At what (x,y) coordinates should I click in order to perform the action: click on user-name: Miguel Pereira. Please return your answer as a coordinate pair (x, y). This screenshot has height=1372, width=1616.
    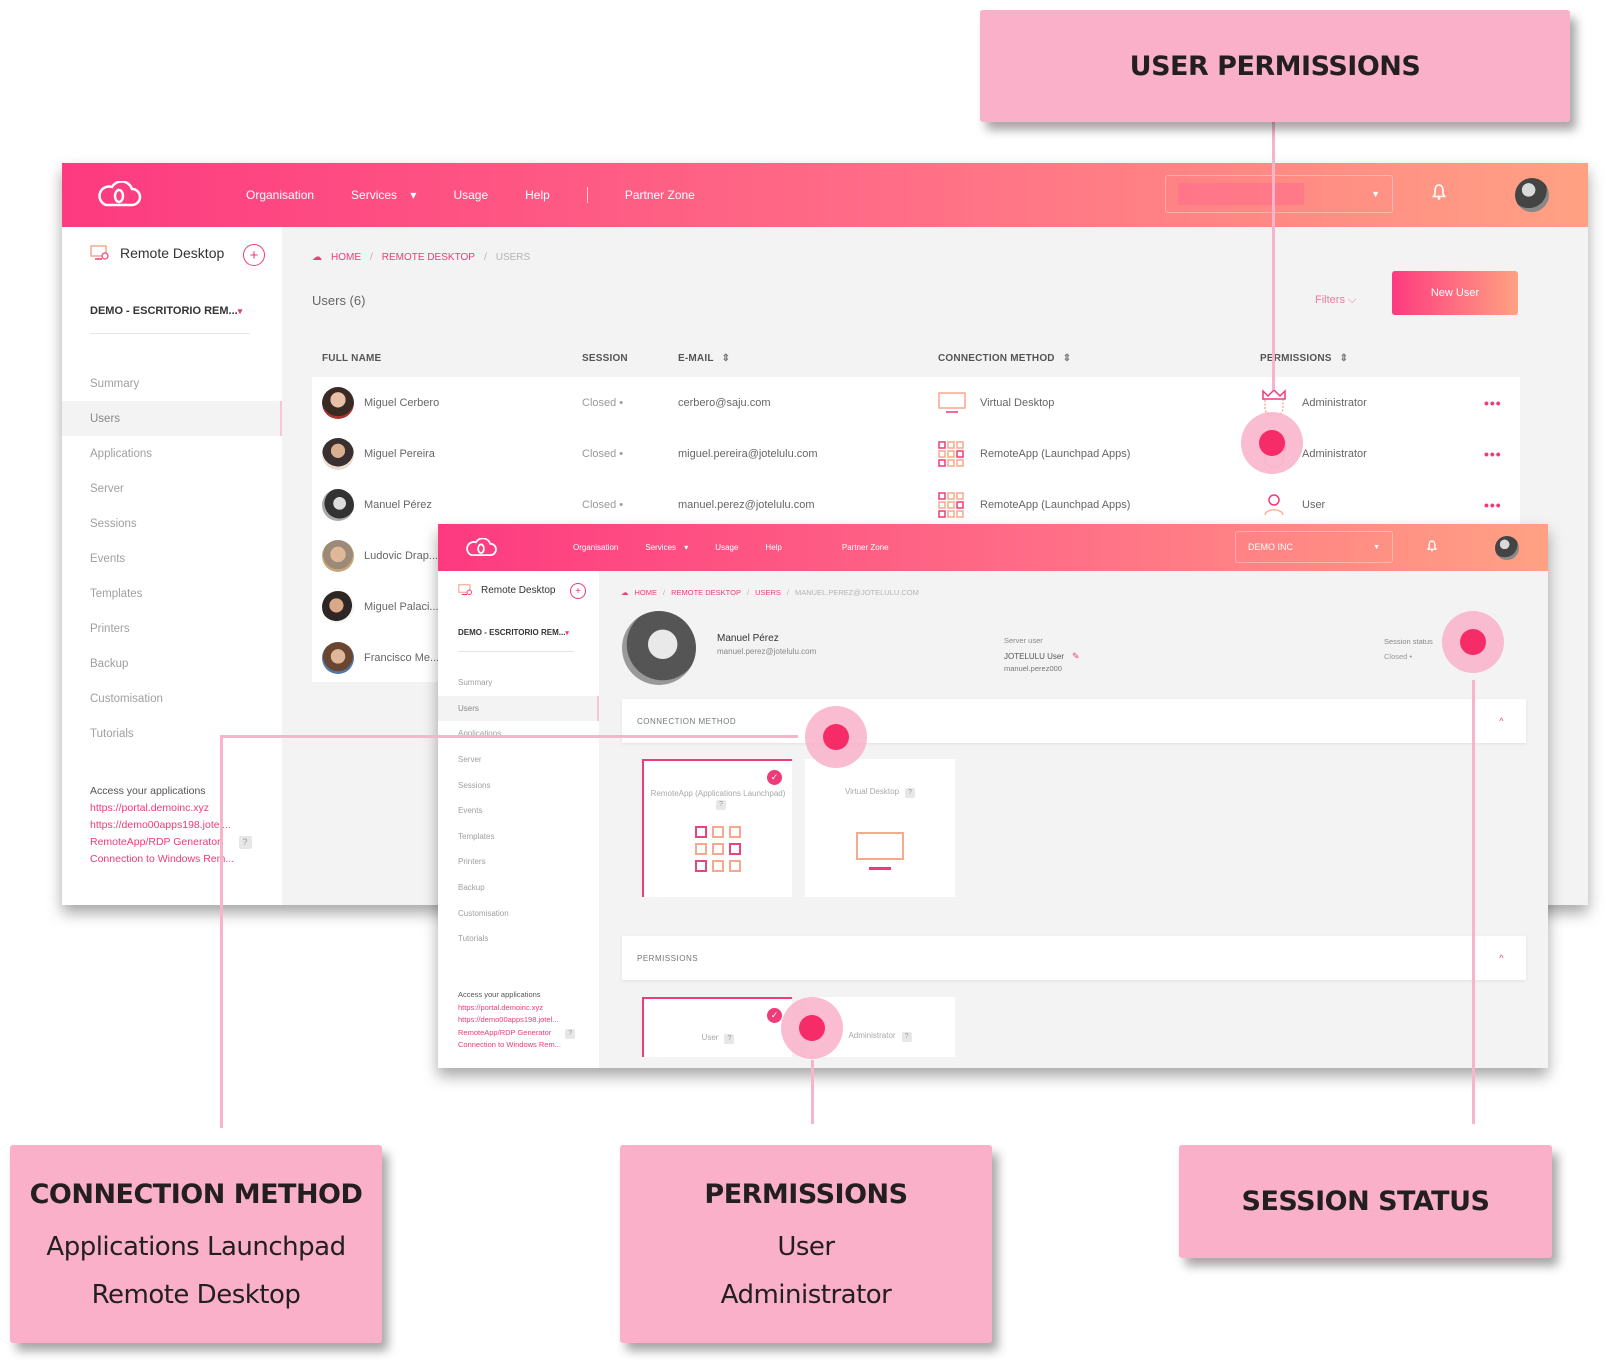
    Looking at the image, I should click on (399, 453).